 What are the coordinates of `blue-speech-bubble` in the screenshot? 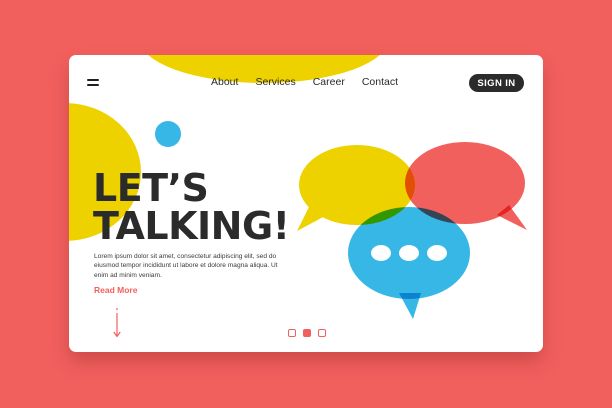 It's located at (409, 263).